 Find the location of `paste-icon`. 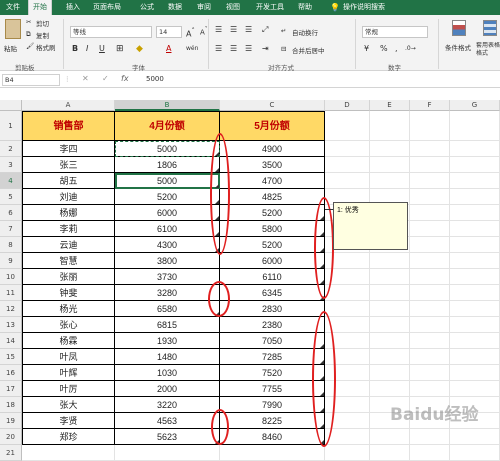

paste-icon is located at coordinates (13, 29).